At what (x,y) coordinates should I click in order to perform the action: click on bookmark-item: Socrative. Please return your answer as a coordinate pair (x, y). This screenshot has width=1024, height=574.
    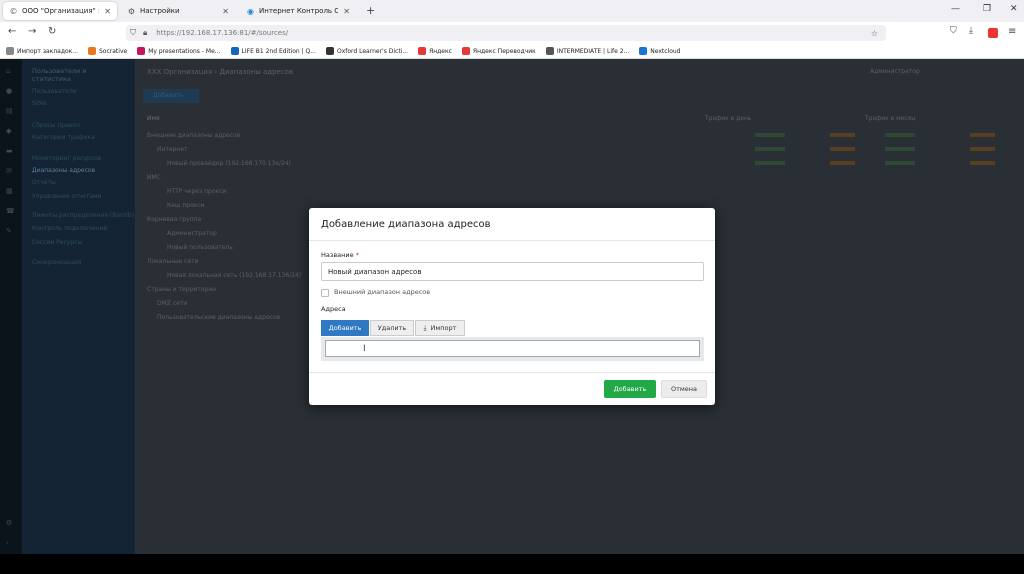
    Looking at the image, I should click on (107, 51).